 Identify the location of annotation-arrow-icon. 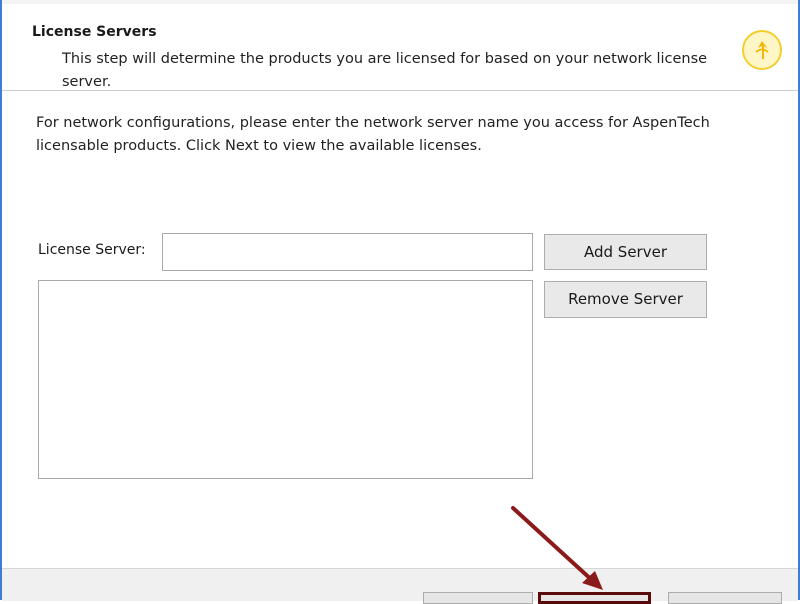
(557, 548).